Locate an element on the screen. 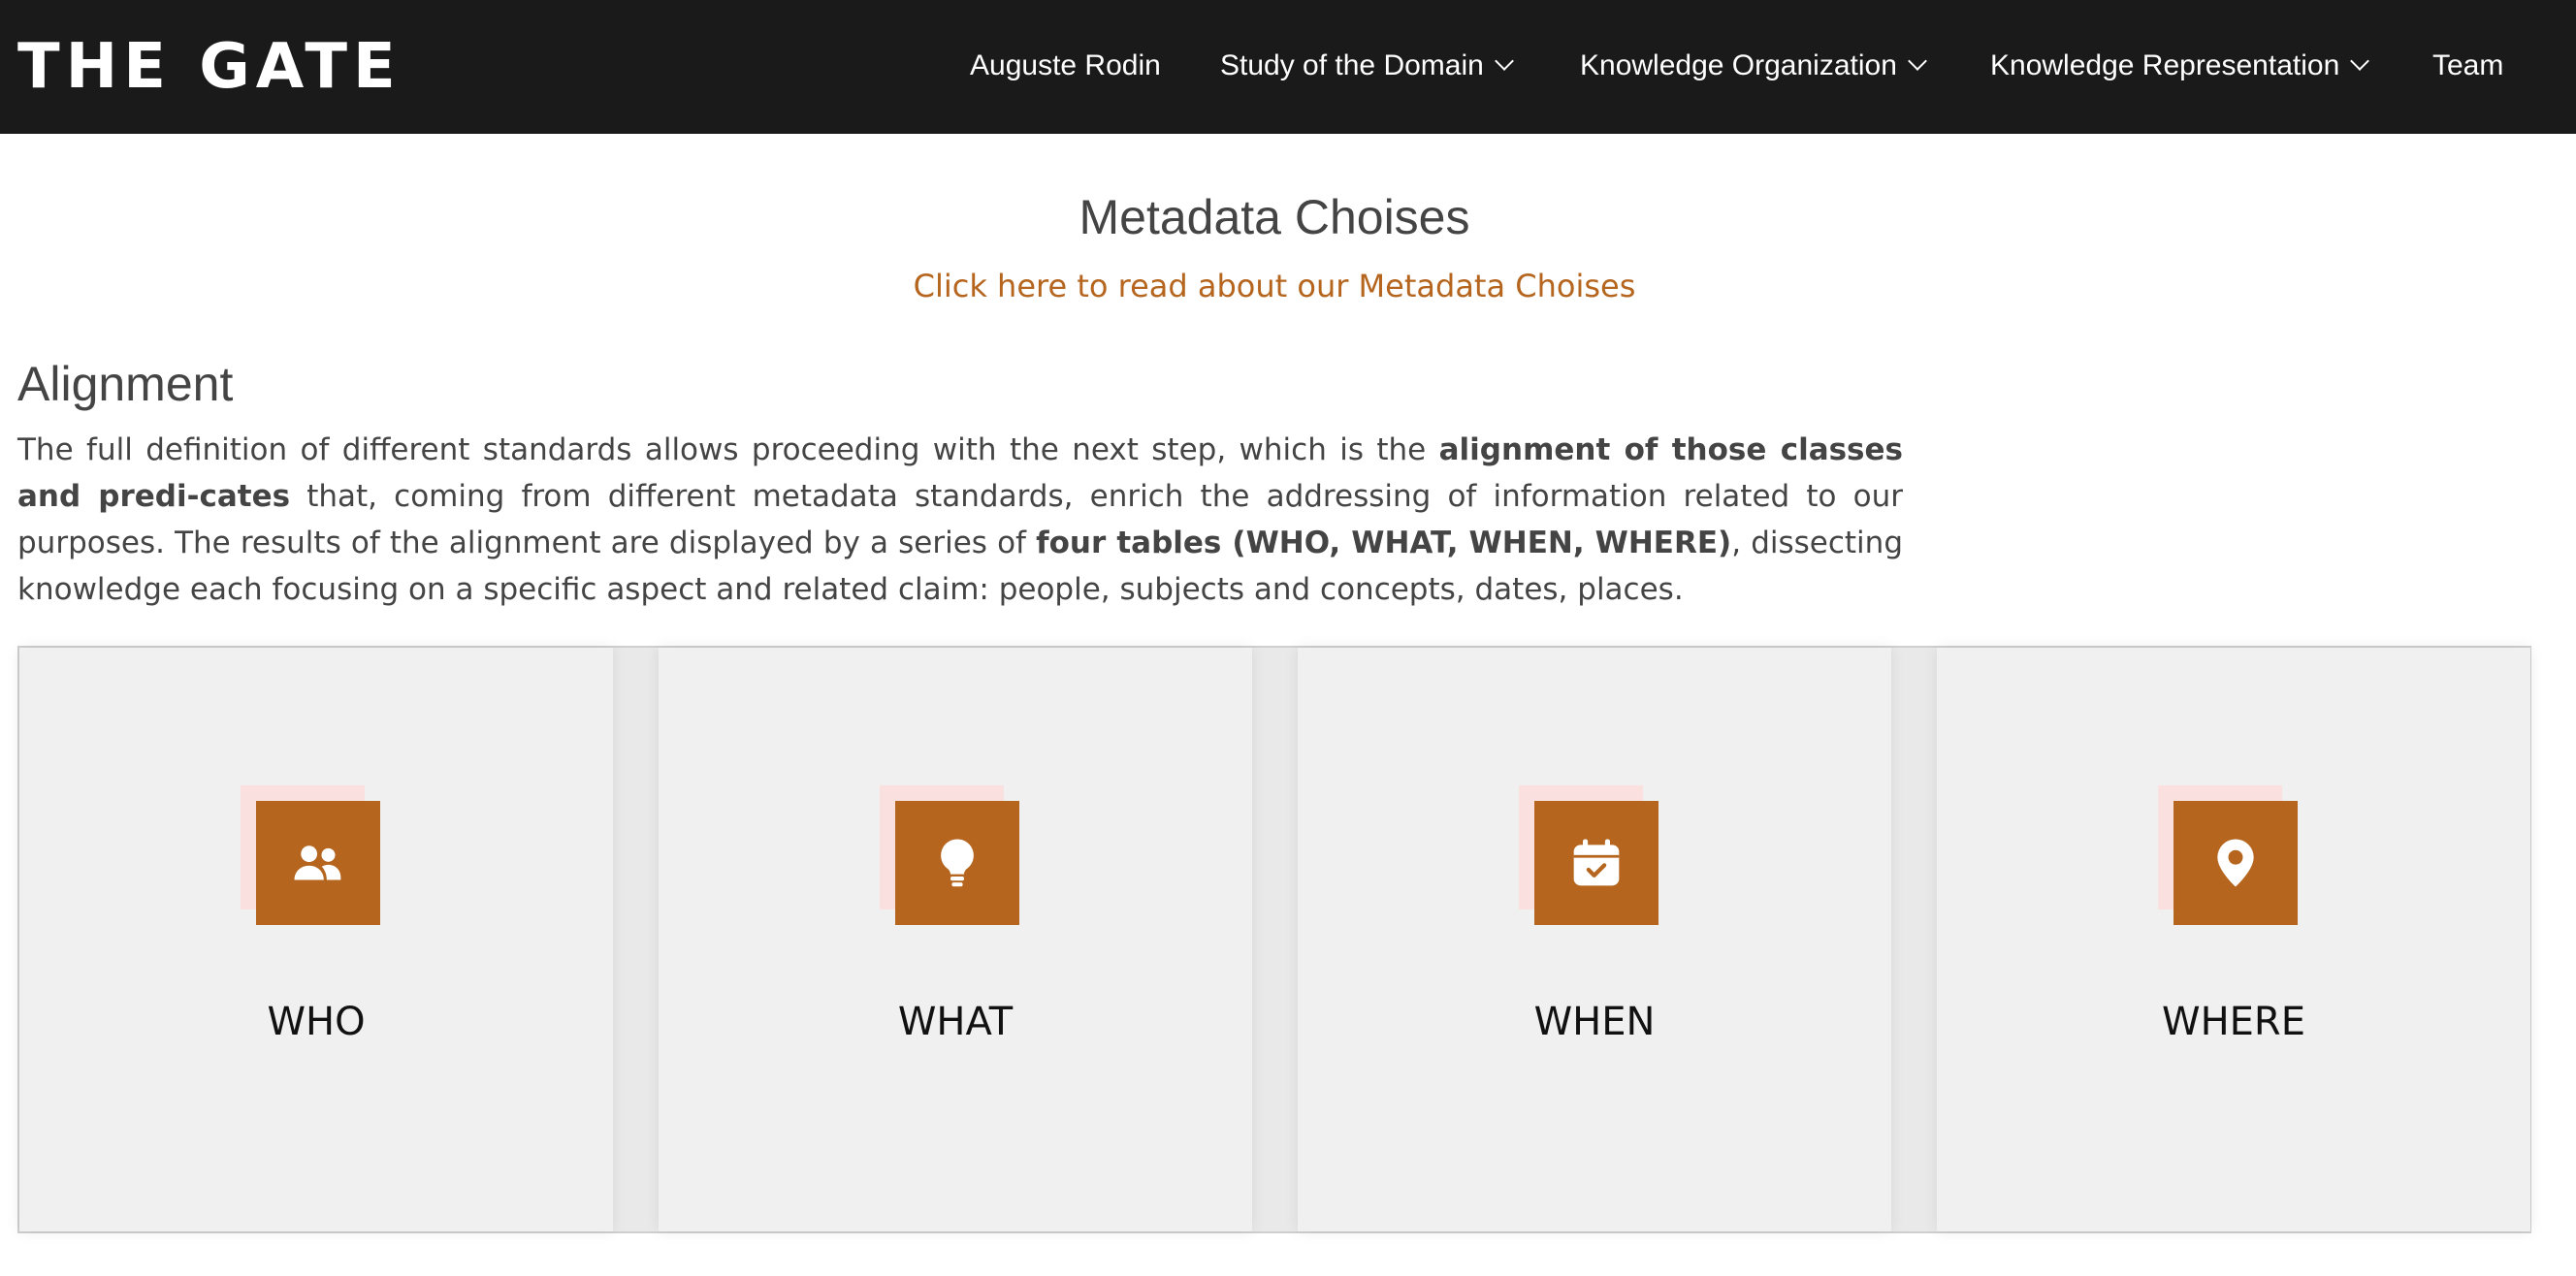 This screenshot has height=1276, width=2576. nav-item-auguste-rodin: Auguste Rodin is located at coordinates (1065, 66).